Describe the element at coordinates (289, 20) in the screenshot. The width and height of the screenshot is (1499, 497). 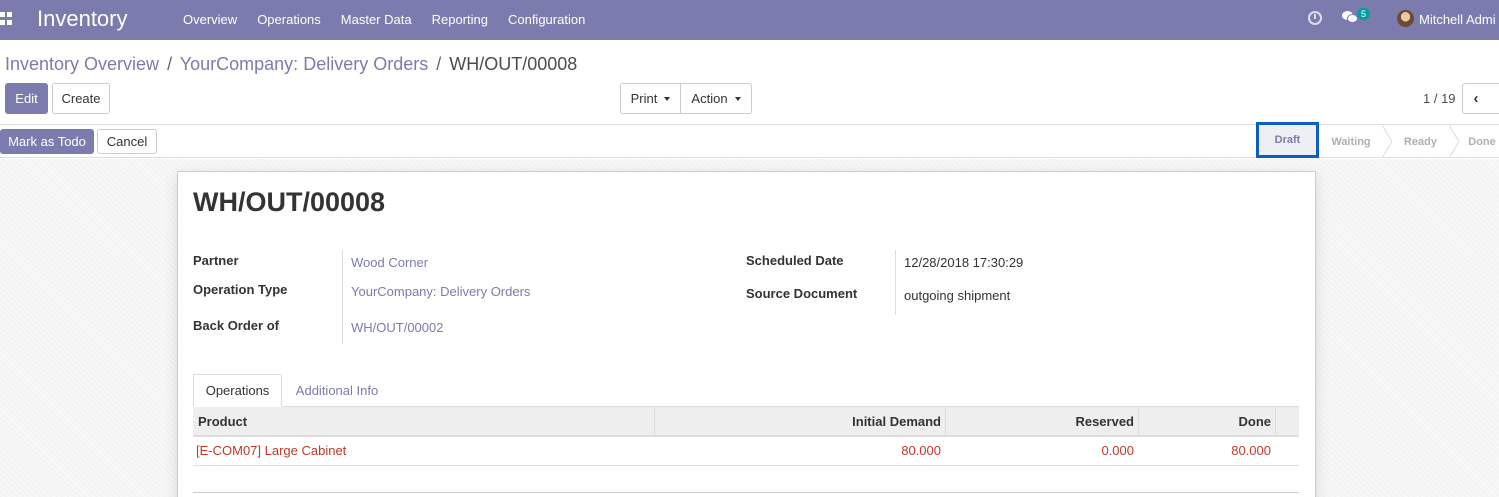
I see `menu-item-operations: Operations` at that location.